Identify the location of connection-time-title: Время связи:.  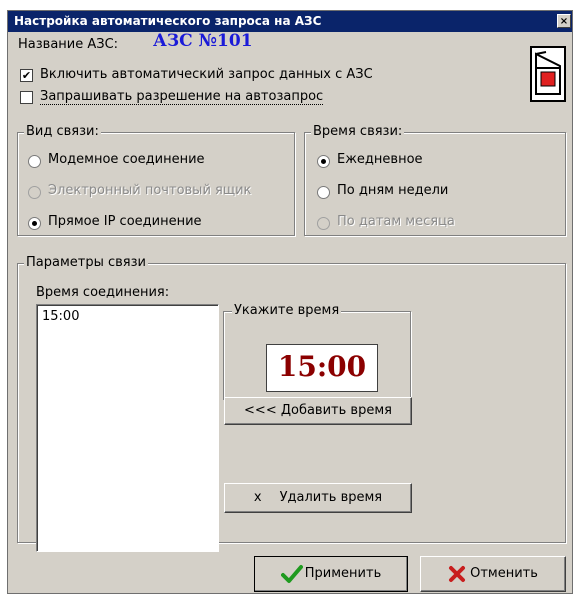
(358, 131).